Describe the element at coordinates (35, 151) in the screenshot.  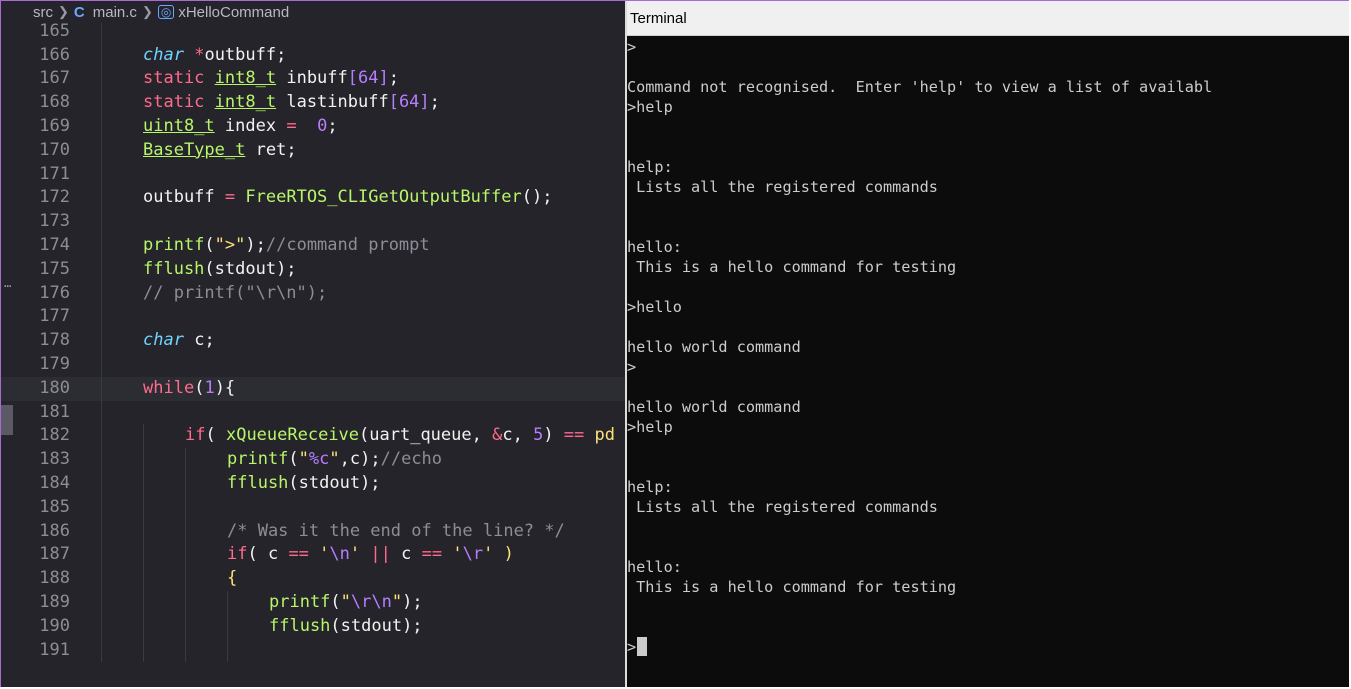
I see `line-number: 170` at that location.